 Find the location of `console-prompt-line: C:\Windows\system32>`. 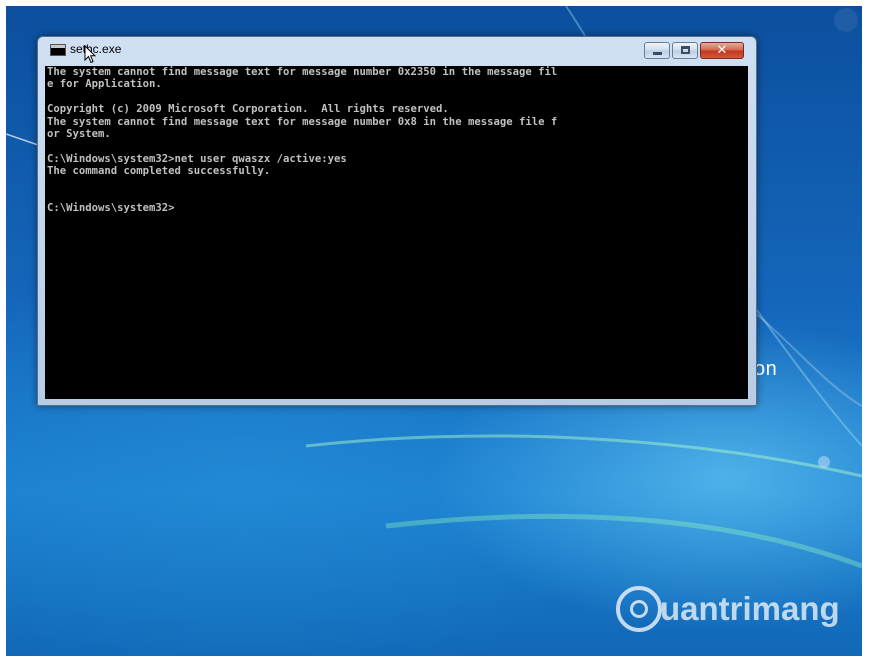

console-prompt-line: C:\Windows\system32> is located at coordinates (396, 208).